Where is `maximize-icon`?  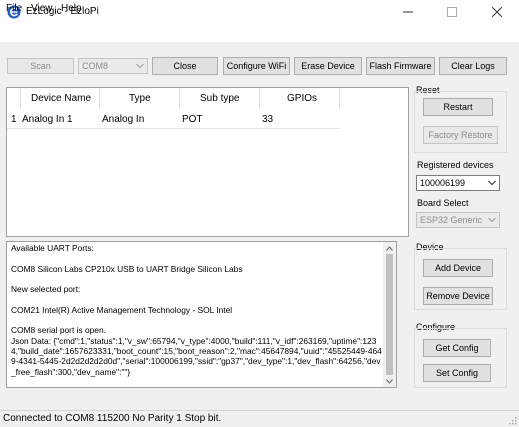
maximize-icon is located at coordinates (452, 12).